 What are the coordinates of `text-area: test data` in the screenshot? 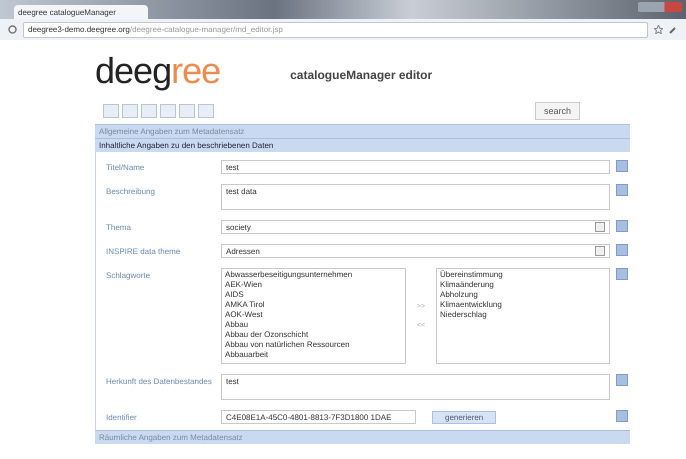 It's located at (415, 197).